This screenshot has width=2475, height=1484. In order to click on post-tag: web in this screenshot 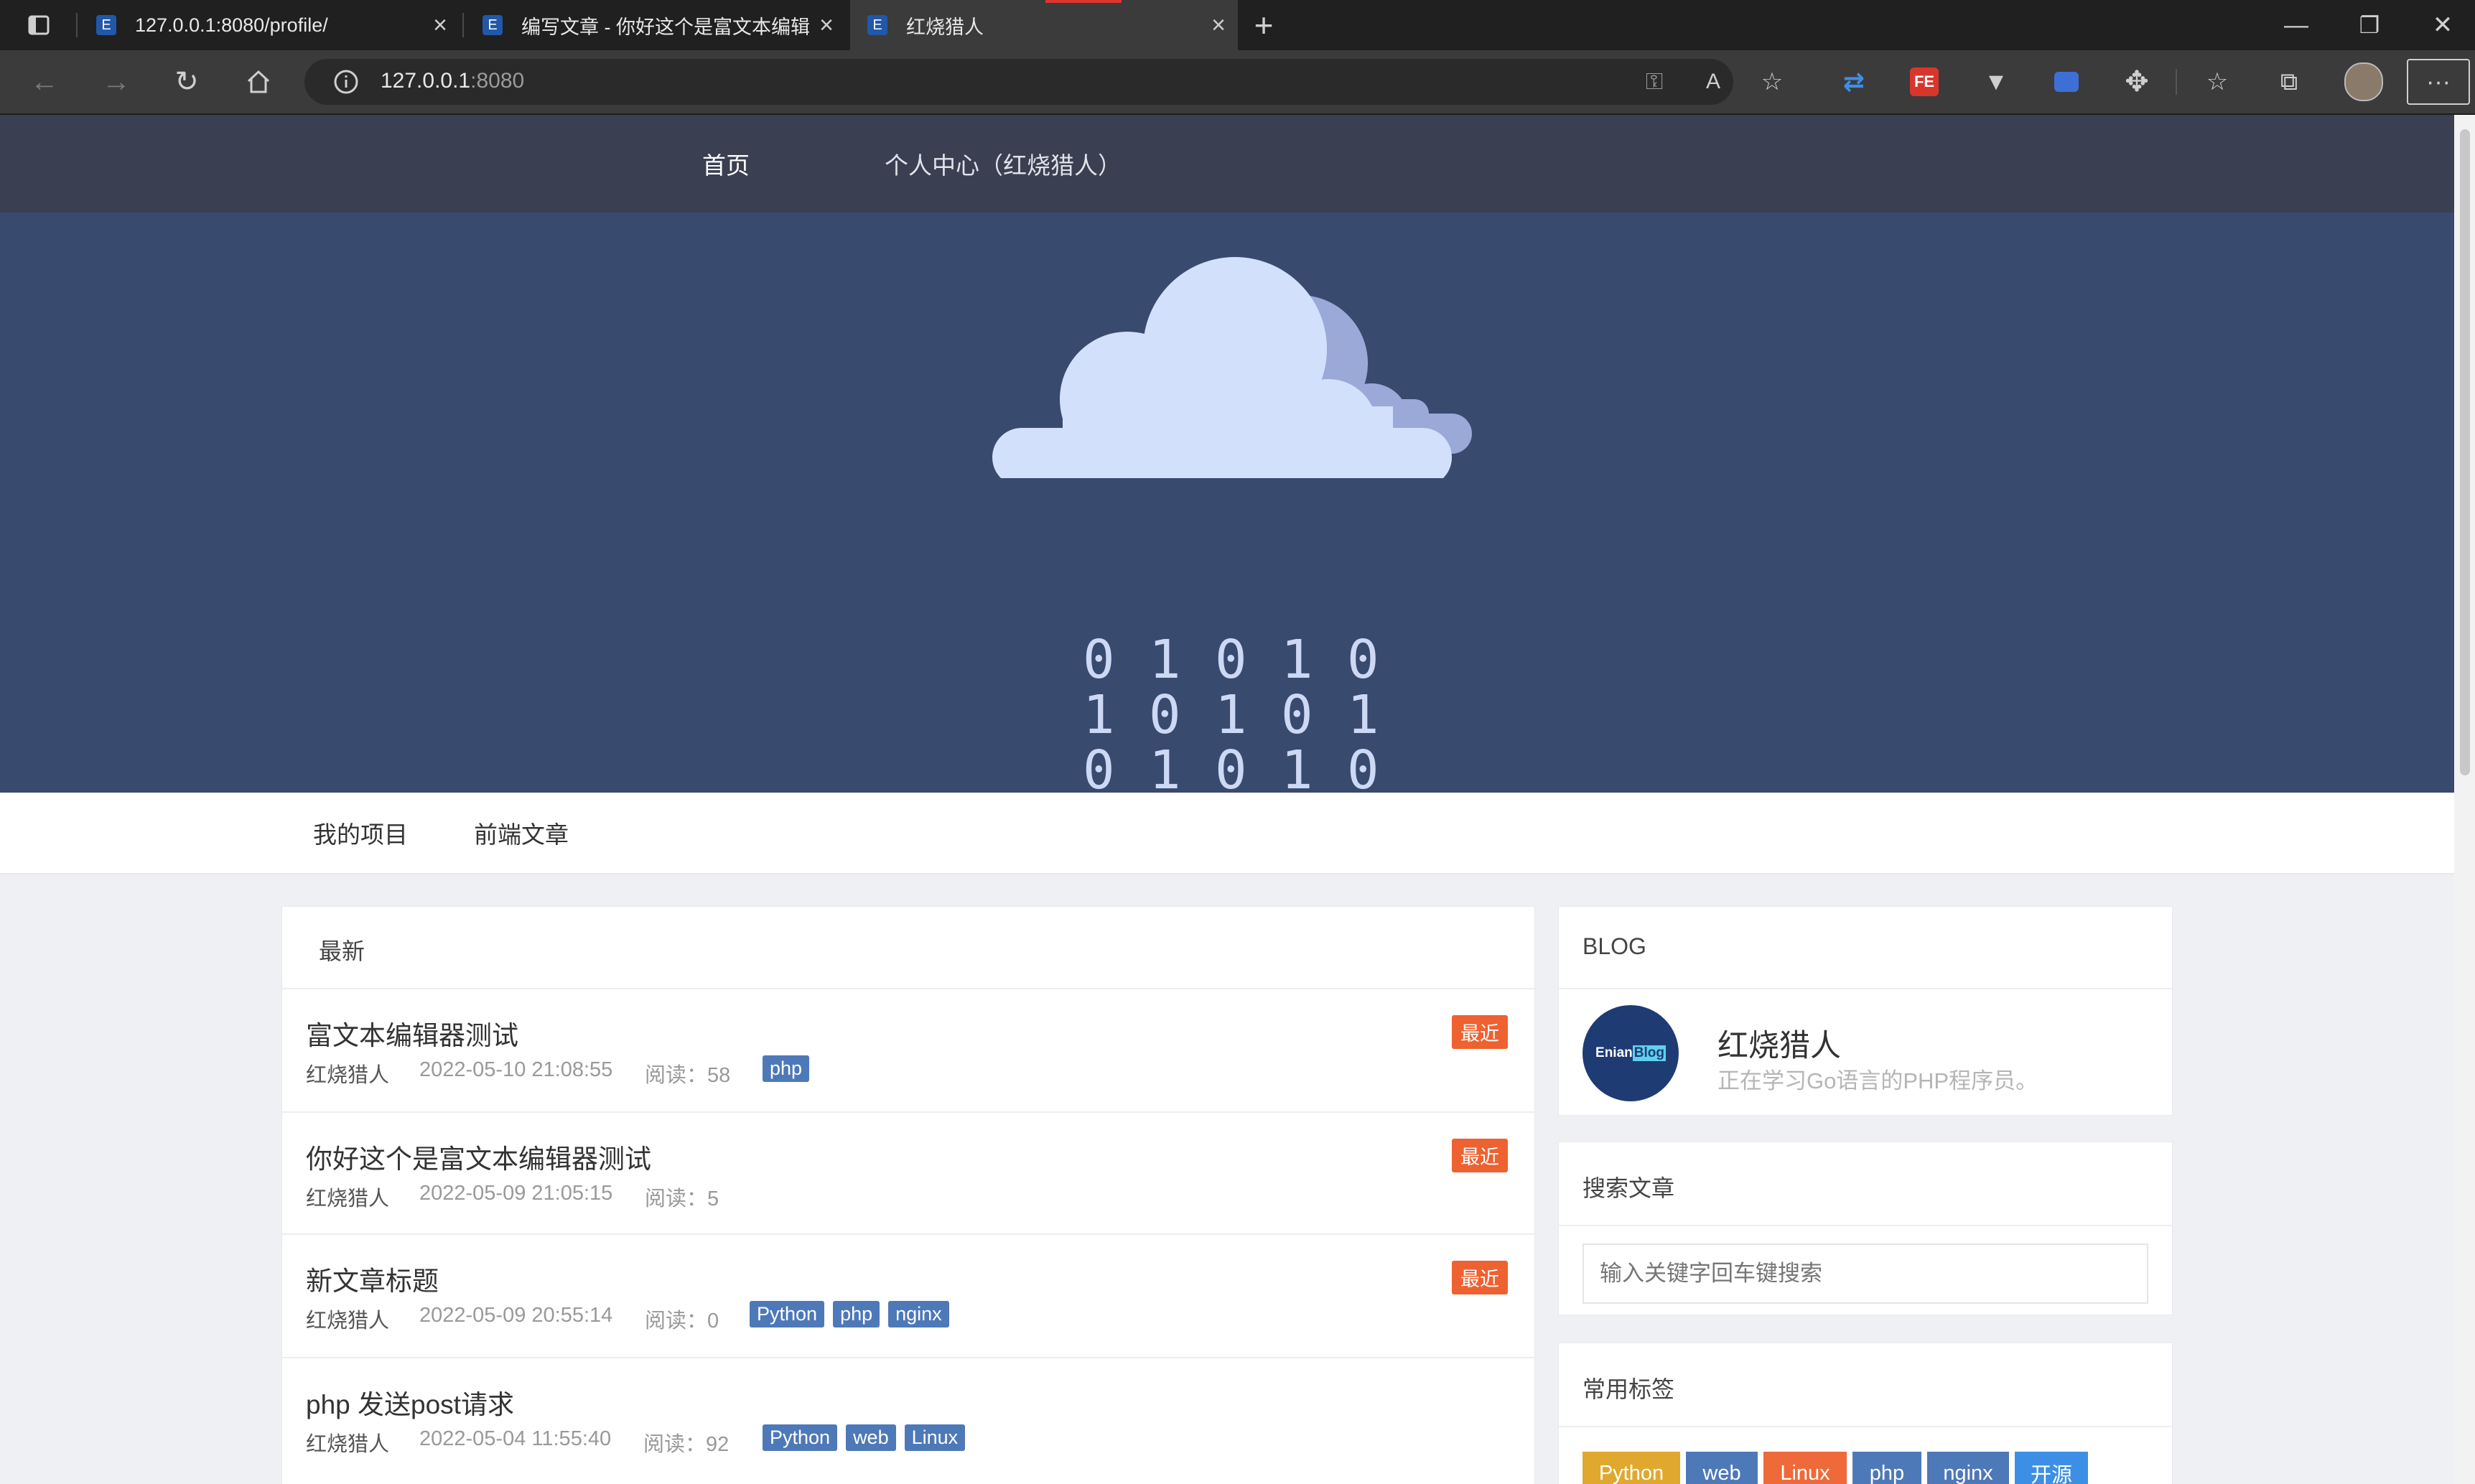, I will do `click(871, 1437)`.